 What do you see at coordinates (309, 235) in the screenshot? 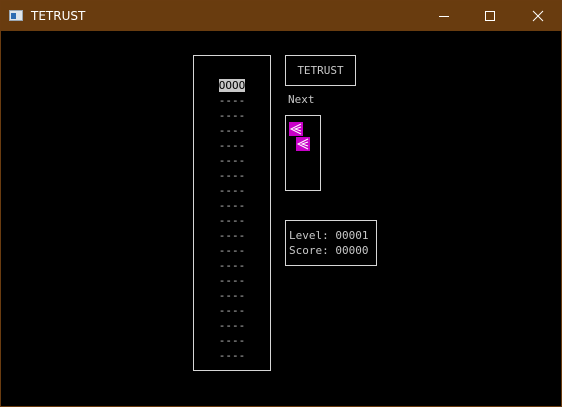
I see `level-label: Level:` at bounding box center [309, 235].